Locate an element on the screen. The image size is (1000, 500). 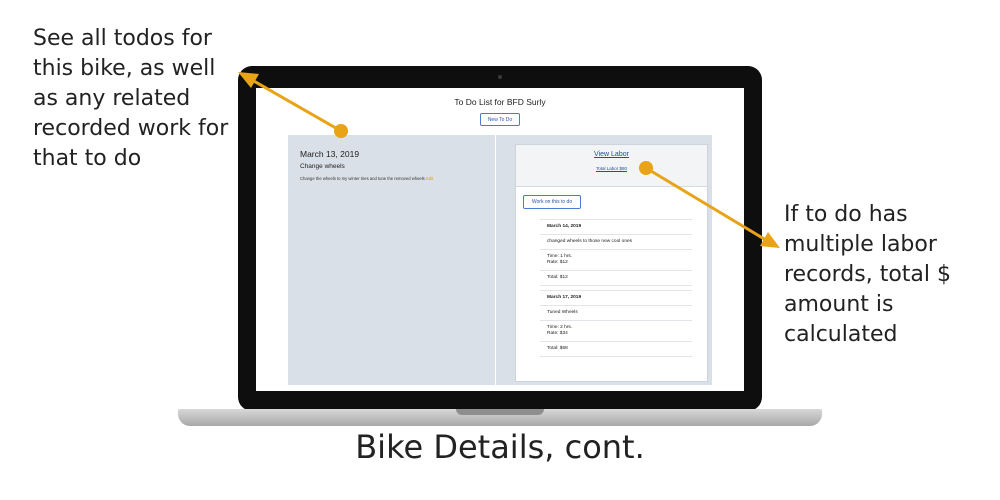
laptop-notch is located at coordinates (500, 412).